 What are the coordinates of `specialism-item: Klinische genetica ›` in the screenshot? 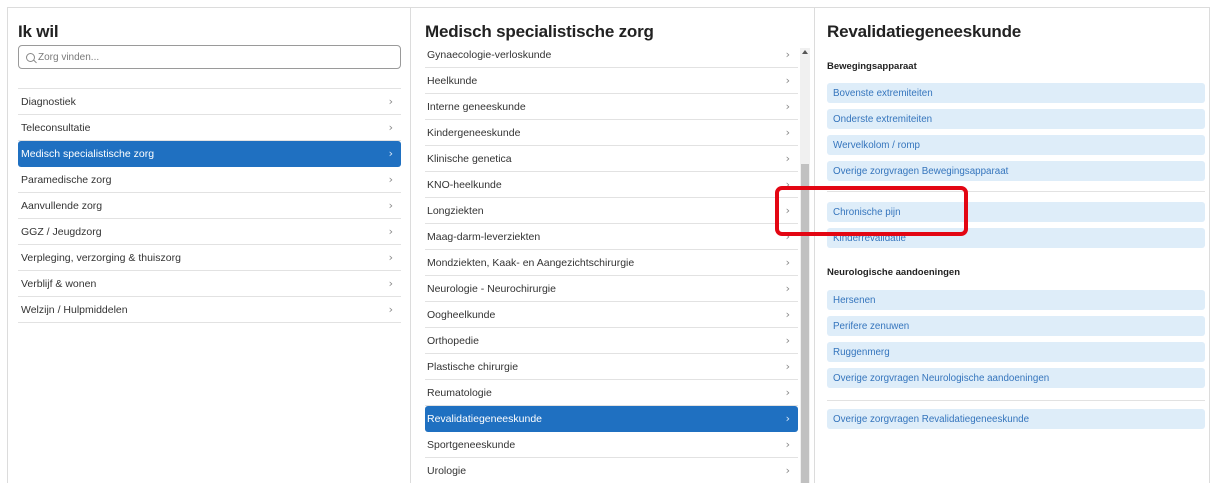 It's located at (611, 159).